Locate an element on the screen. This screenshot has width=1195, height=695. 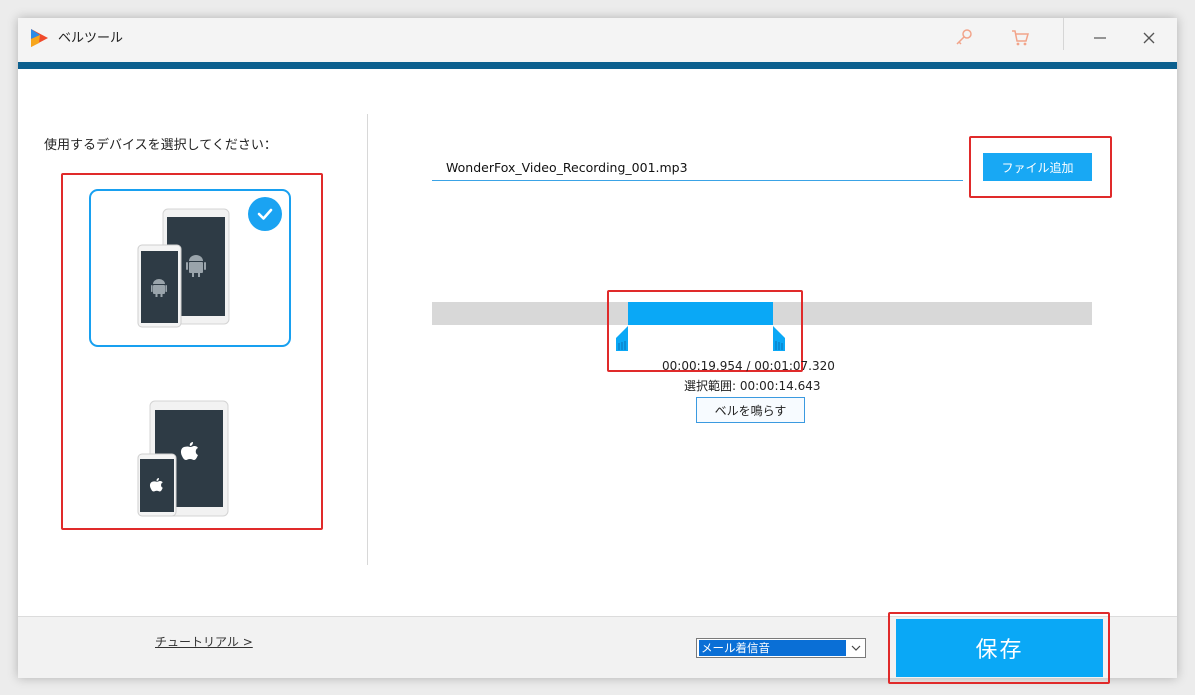
ringtone-type-select: メール着信音 is located at coordinates (781, 648).